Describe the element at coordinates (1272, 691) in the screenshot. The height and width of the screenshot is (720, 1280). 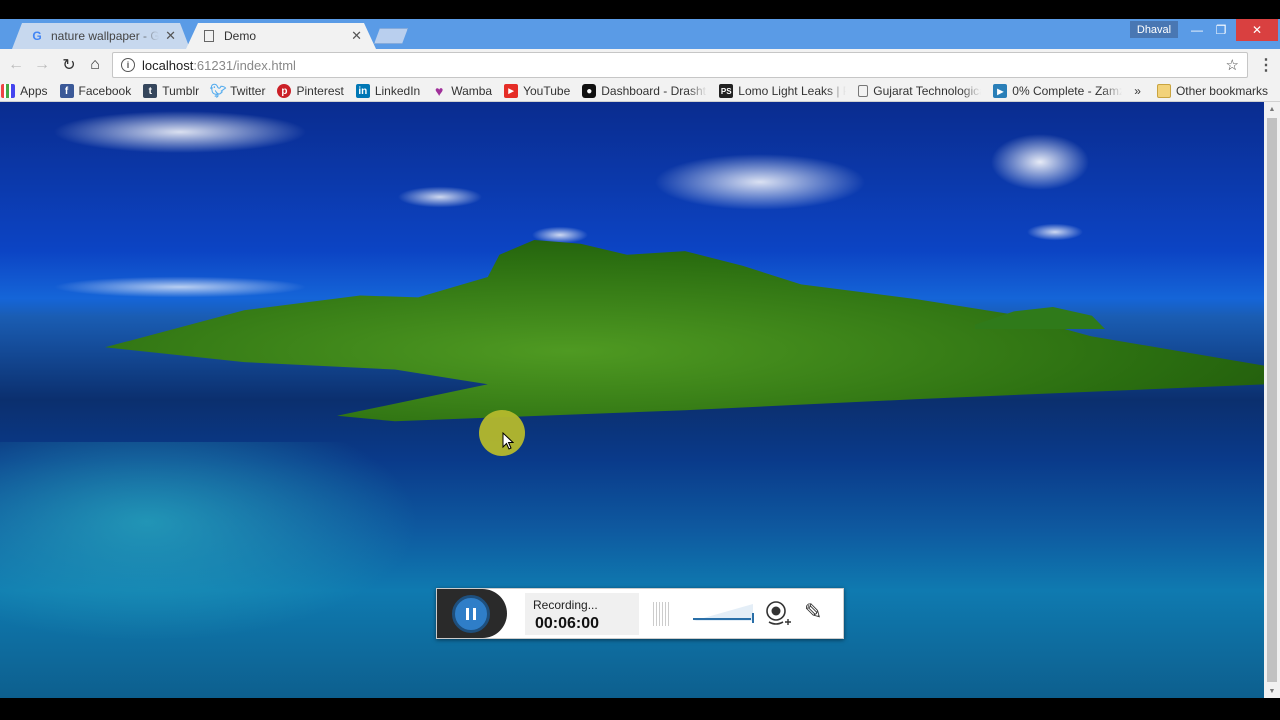
I see `scroll-down-arrow: ▼` at that location.